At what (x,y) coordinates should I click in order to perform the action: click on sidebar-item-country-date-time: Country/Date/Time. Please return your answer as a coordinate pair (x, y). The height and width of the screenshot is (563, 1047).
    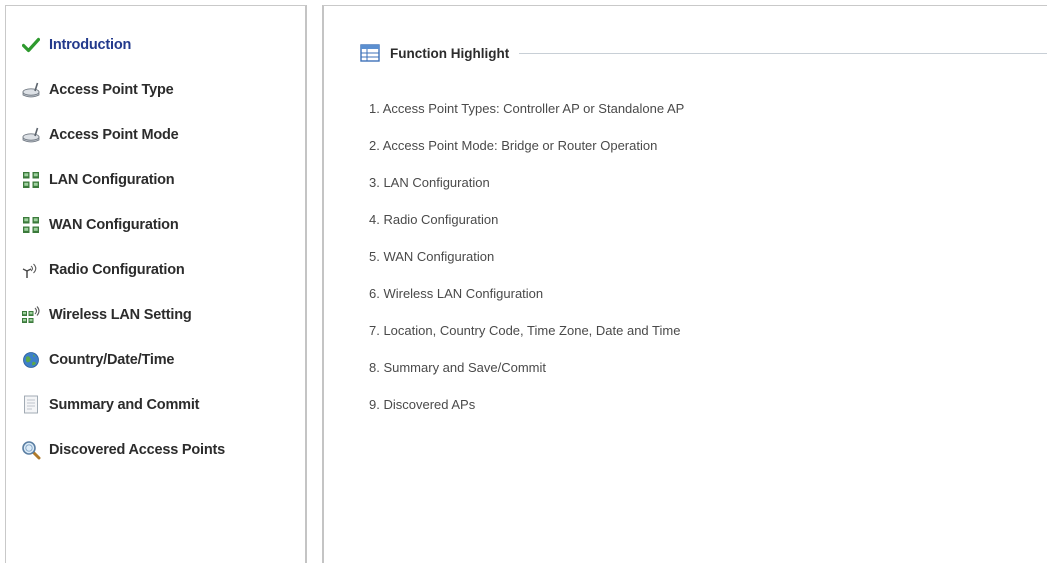
    Looking at the image, I should click on (155, 359).